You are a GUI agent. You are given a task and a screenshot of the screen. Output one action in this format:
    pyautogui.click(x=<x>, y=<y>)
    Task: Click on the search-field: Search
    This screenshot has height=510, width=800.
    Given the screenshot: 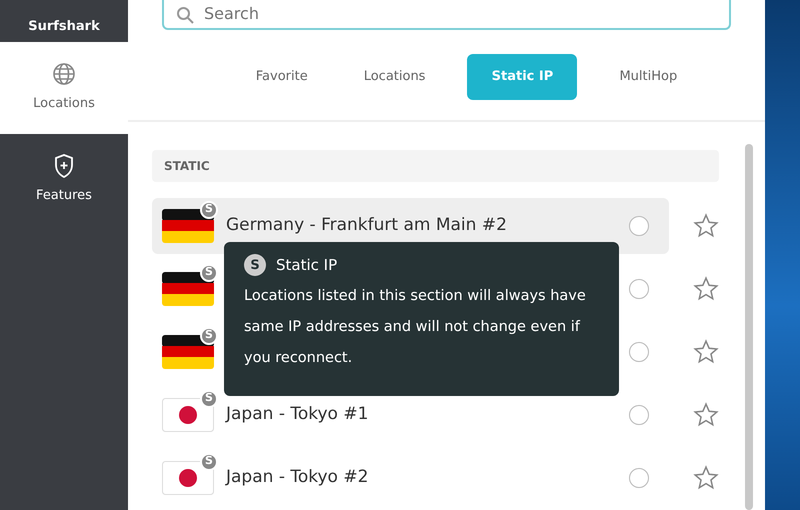 What is the action you would take?
    pyautogui.click(x=446, y=15)
    